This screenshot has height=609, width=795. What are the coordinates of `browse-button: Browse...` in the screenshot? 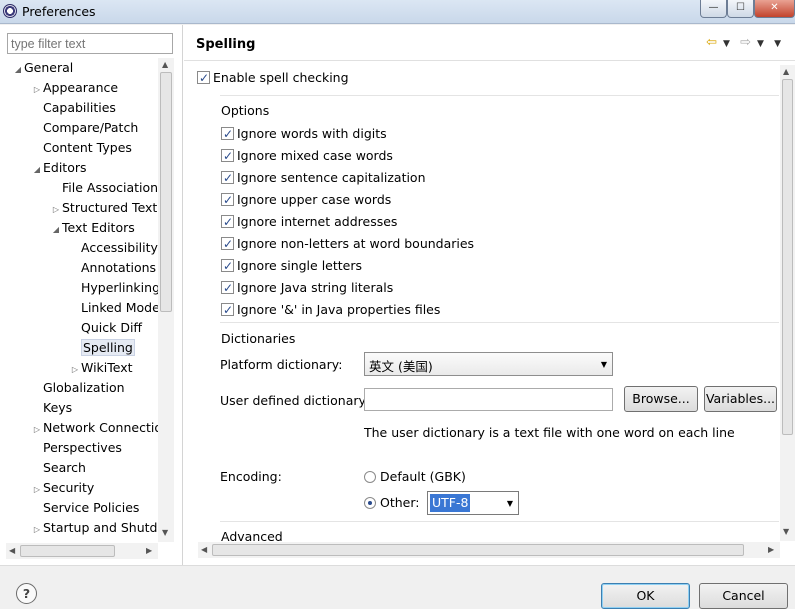 It's located at (661, 399).